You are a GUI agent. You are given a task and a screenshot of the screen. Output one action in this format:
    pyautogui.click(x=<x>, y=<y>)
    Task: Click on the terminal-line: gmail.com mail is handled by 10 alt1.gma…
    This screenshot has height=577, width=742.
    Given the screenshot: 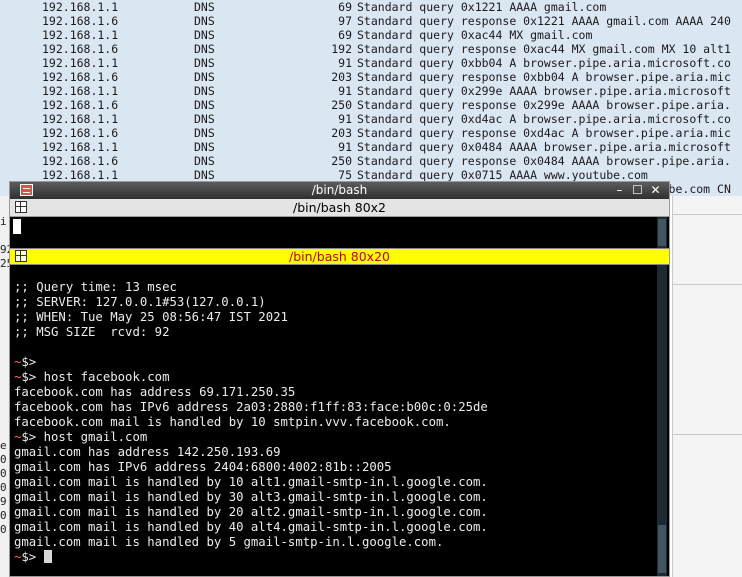 What is the action you would take?
    pyautogui.click(x=334, y=482)
    